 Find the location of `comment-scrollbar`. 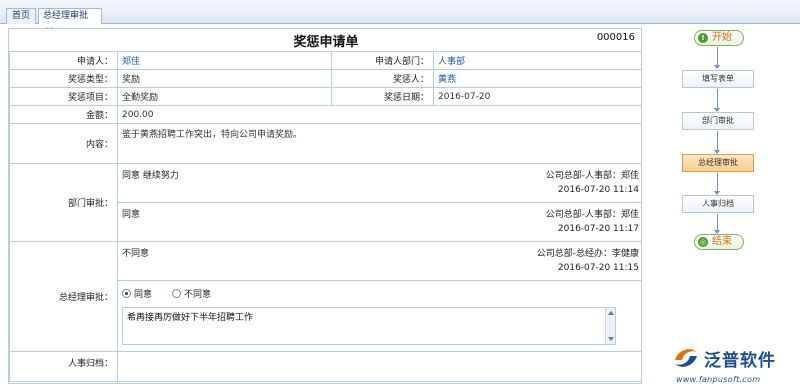

comment-scrollbar is located at coordinates (610, 326).